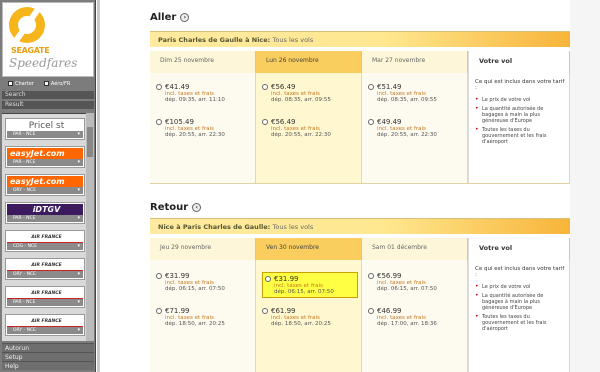 The height and width of the screenshot is (372, 600). What do you see at coordinates (45, 157) in the screenshot?
I see `provider-item: easyJet.com PAR - NCE` at bounding box center [45, 157].